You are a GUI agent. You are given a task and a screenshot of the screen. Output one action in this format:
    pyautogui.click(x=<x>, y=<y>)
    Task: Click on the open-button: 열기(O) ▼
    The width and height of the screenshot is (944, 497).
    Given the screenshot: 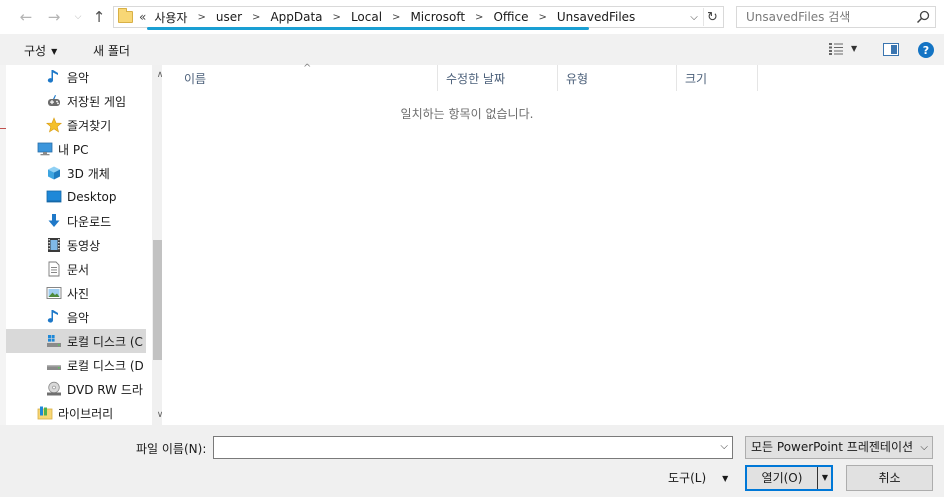 What is the action you would take?
    pyautogui.click(x=789, y=478)
    